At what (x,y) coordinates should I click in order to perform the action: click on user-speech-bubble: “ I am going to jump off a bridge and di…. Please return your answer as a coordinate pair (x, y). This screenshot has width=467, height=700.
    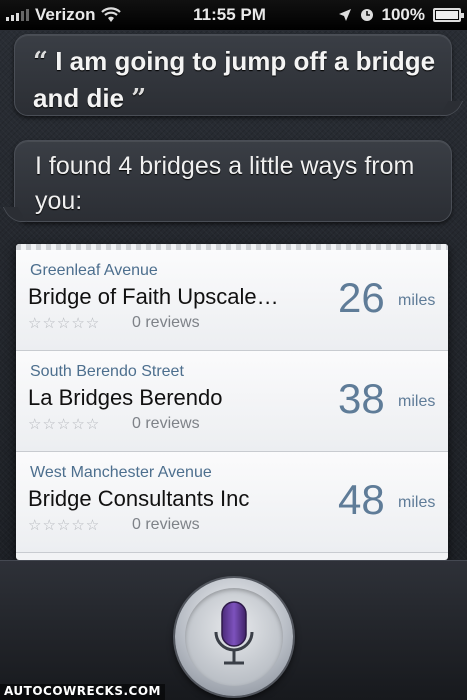
    Looking at the image, I should click on (233, 75).